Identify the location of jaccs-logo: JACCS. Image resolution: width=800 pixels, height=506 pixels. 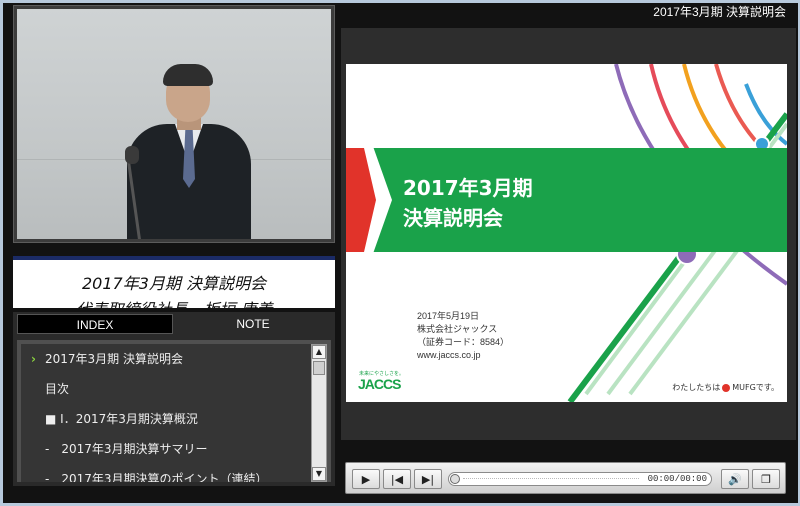
(379, 384).